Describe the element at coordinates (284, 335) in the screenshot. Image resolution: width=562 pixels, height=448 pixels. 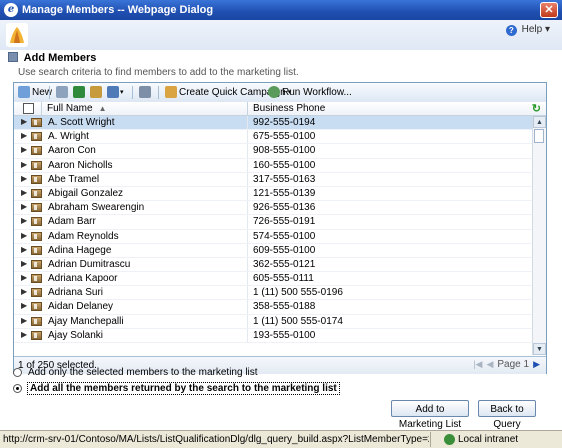
I see `cell-business-phone: 193-555-0100` at that location.